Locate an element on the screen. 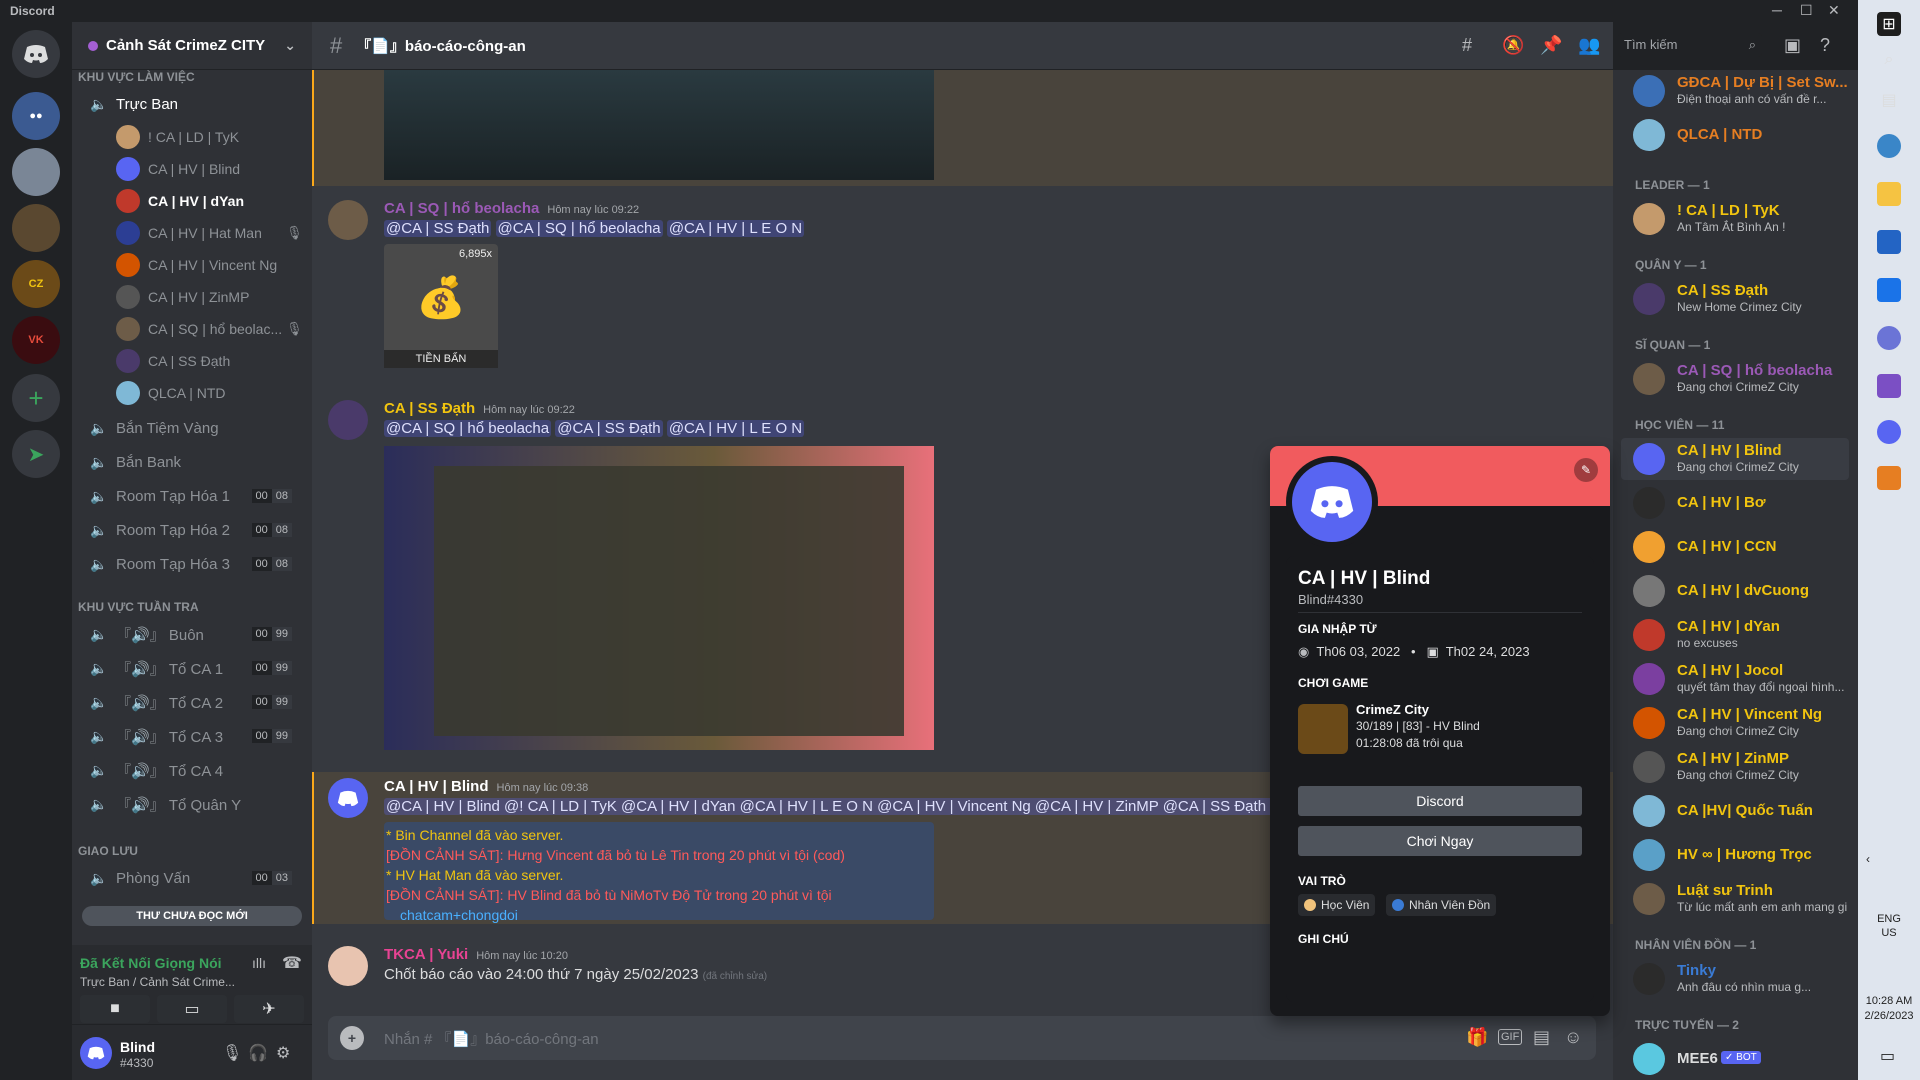 Image resolution: width=1920 pixels, height=1080 pixels. voice-channel: 🔈 『🔊』 Tổ CA 1 00 99 is located at coordinates (192, 668).